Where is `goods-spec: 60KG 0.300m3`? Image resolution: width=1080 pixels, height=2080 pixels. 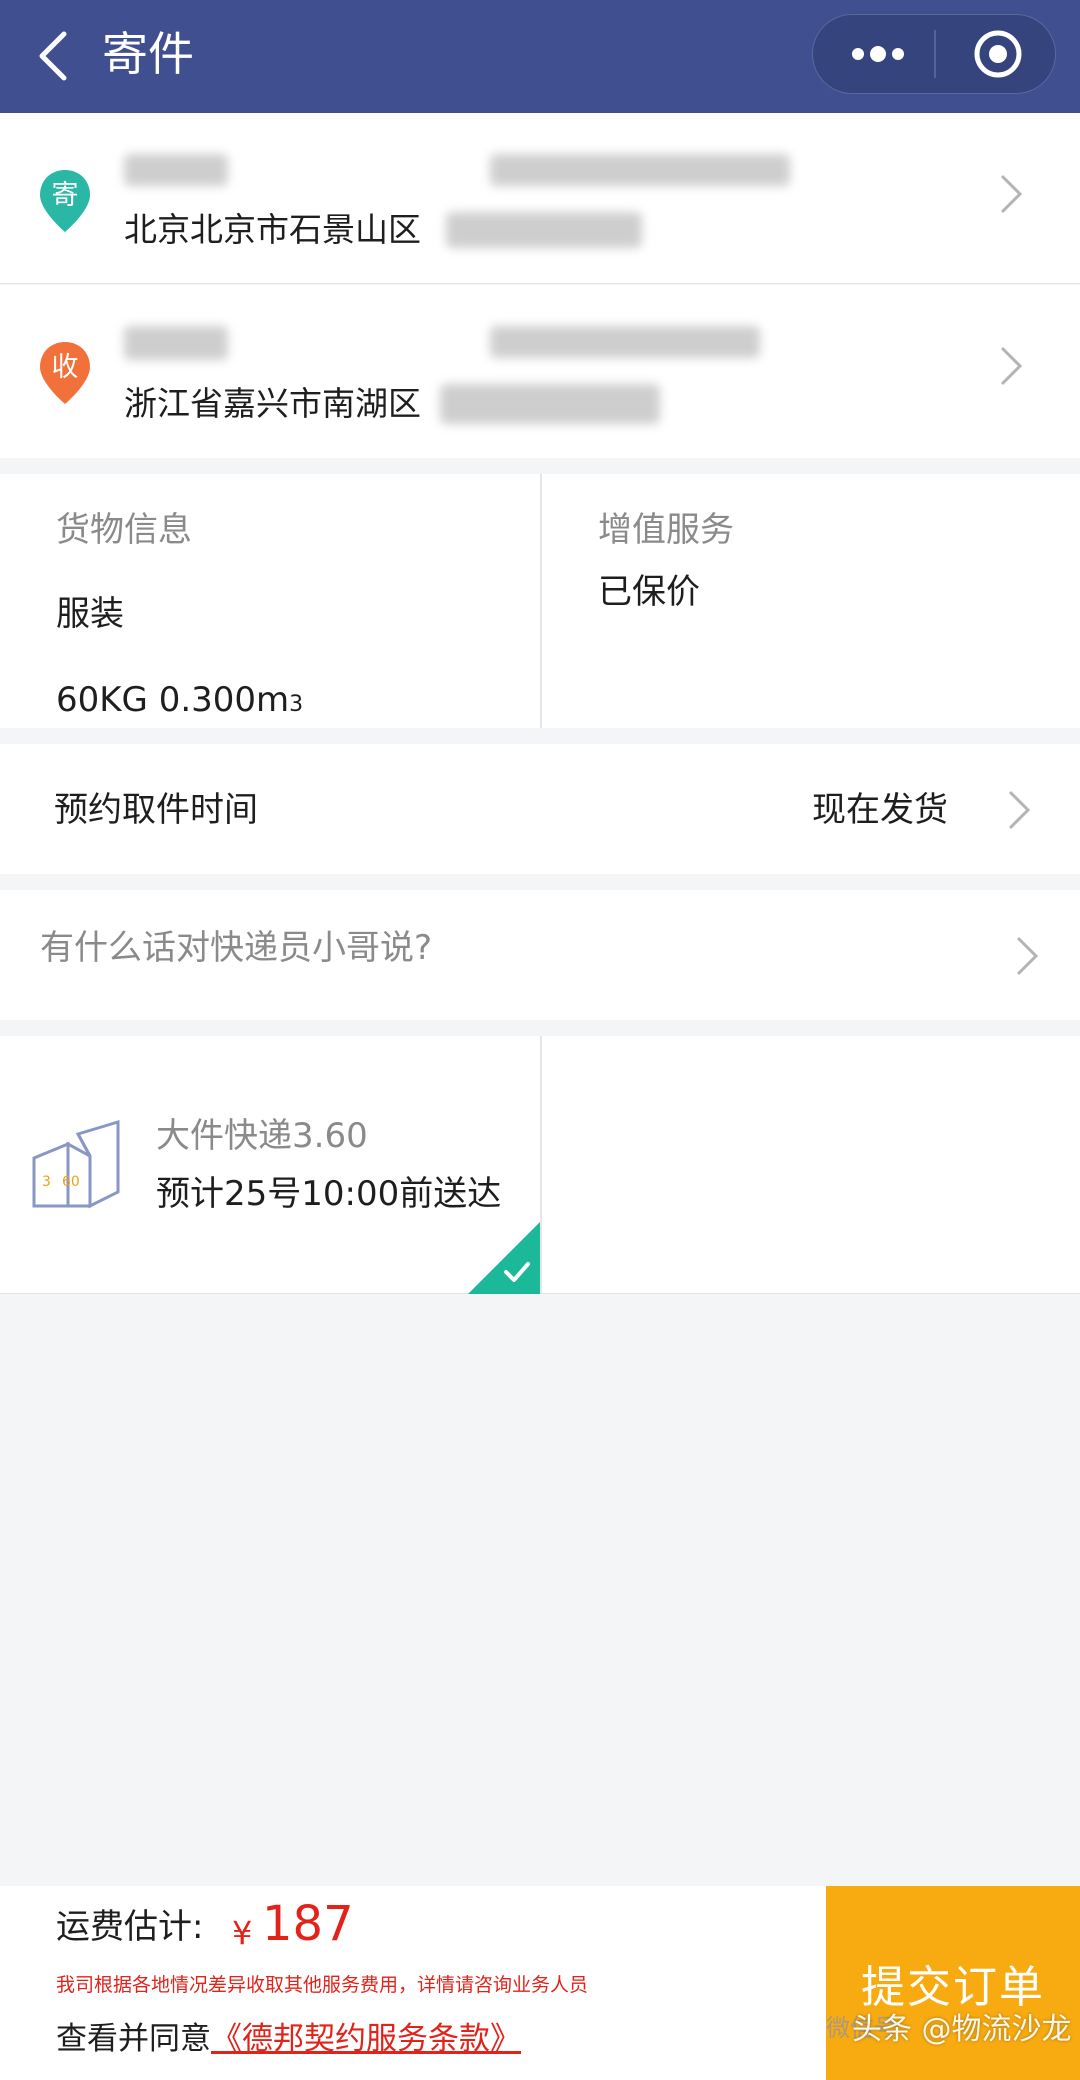 goods-spec: 60KG 0.300m3 is located at coordinates (179, 702).